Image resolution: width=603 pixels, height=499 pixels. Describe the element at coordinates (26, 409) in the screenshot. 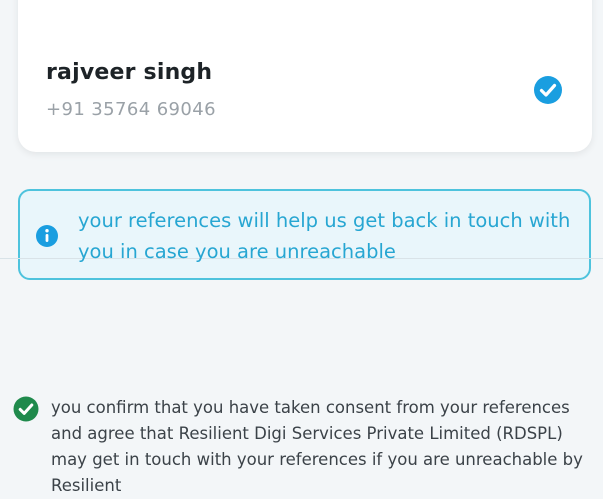

I see `consent-check-icon` at that location.